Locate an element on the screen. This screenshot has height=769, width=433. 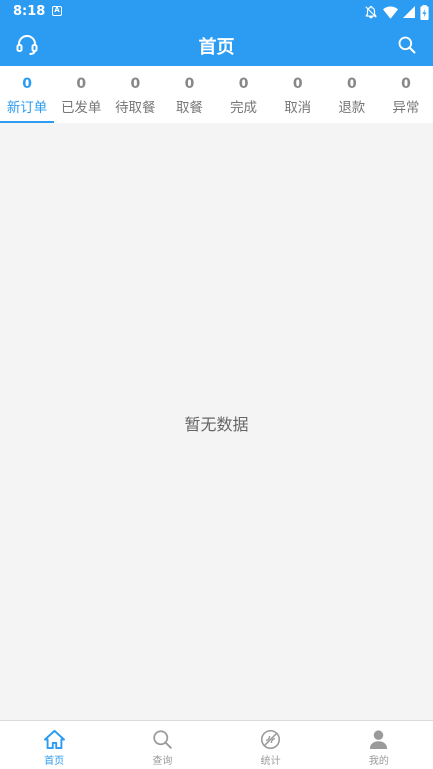
page-title: 首页 is located at coordinates (216, 47).